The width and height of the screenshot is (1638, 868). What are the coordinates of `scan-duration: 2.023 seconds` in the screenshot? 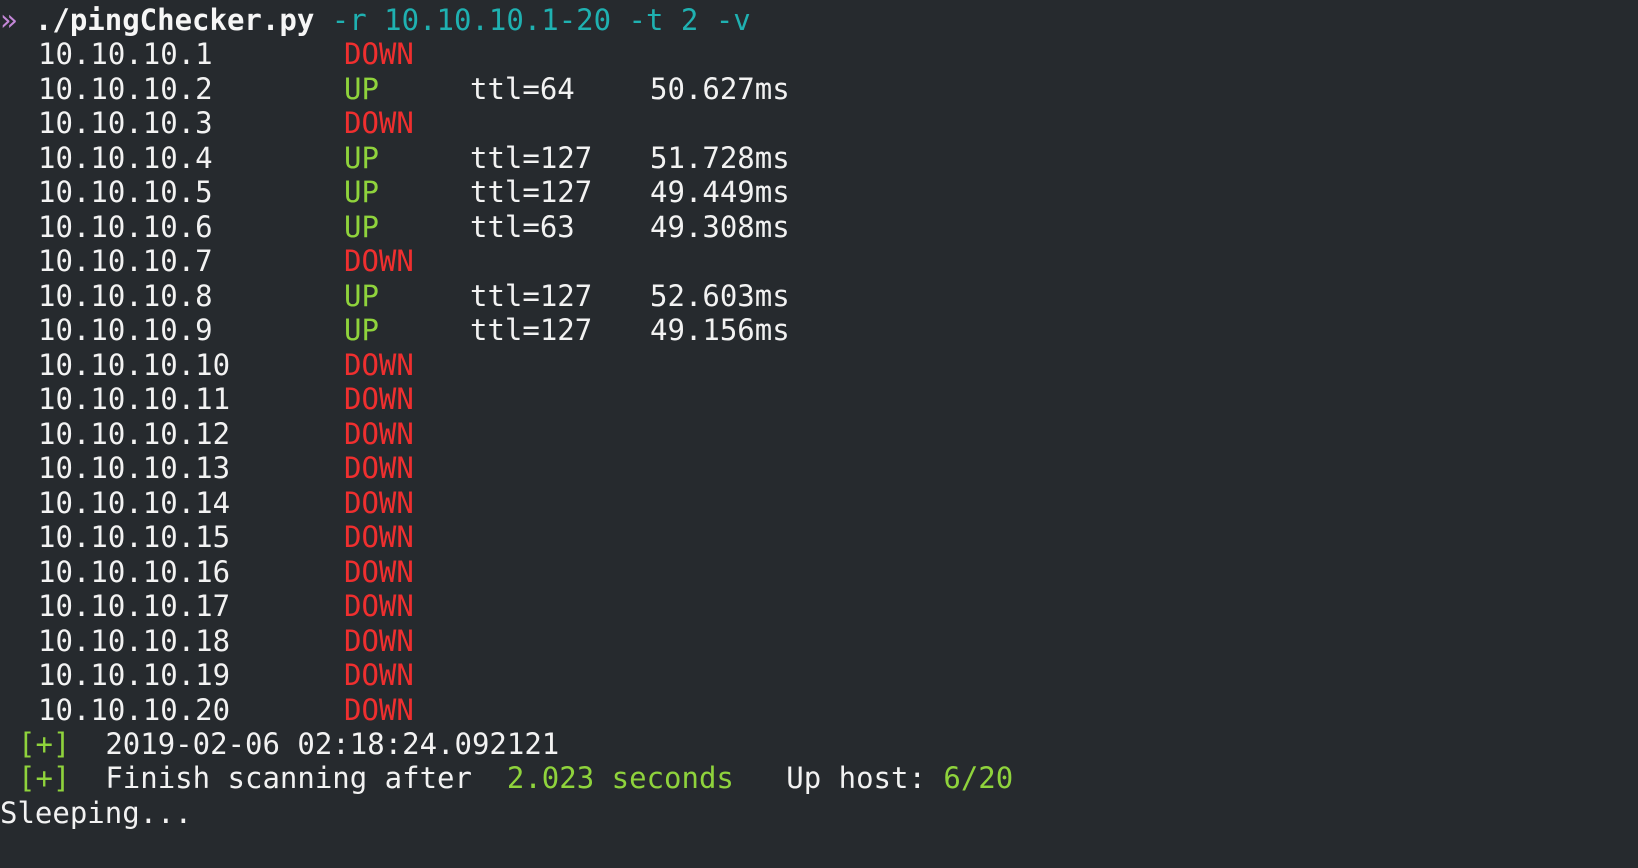 It's located at (620, 778).